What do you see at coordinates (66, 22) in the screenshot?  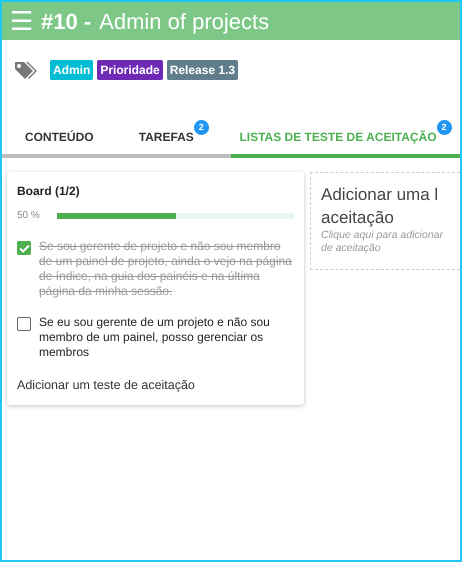 I see `issue-number: #10 -` at bounding box center [66, 22].